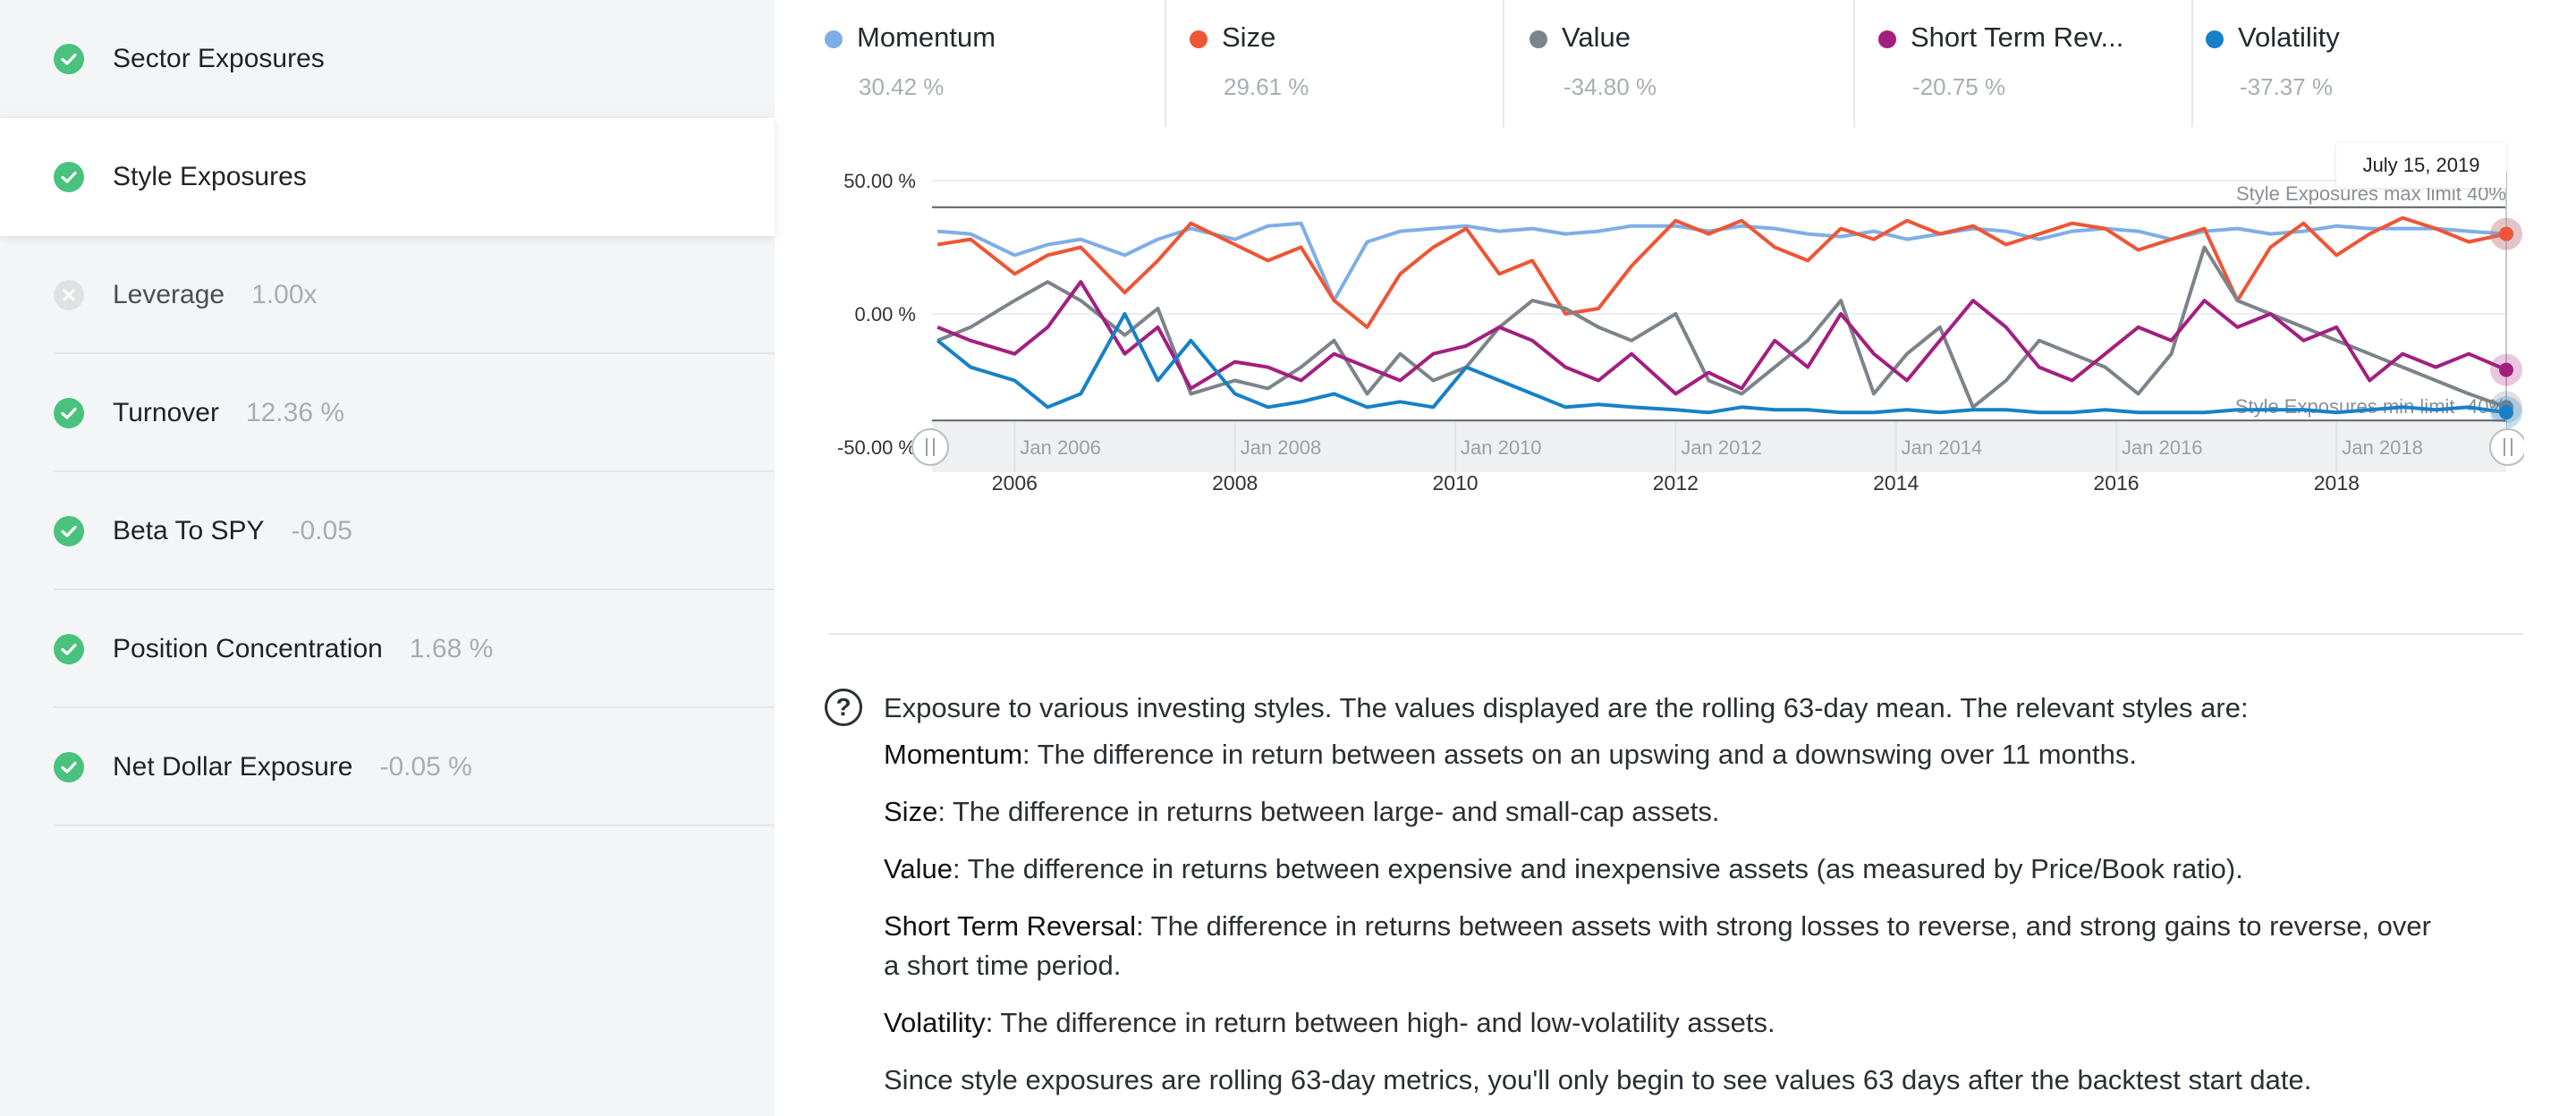  I want to click on x-tick-label: 2012, so click(1676, 483).